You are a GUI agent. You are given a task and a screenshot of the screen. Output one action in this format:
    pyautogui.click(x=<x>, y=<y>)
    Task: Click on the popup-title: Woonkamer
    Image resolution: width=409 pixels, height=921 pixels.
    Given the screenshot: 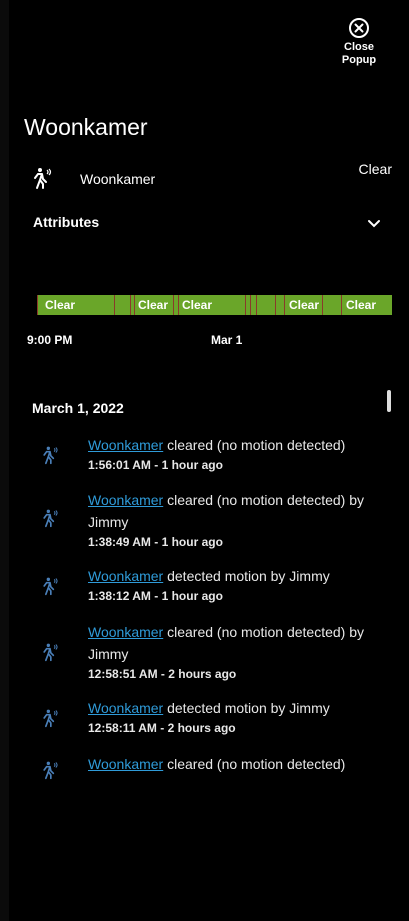 What is the action you would take?
    pyautogui.click(x=86, y=127)
    